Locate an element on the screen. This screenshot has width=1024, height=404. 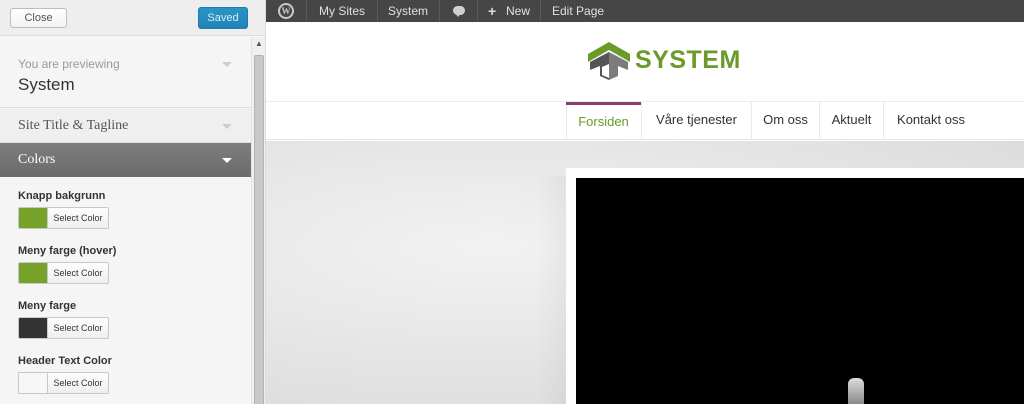
video-figure is located at coordinates (856, 391).